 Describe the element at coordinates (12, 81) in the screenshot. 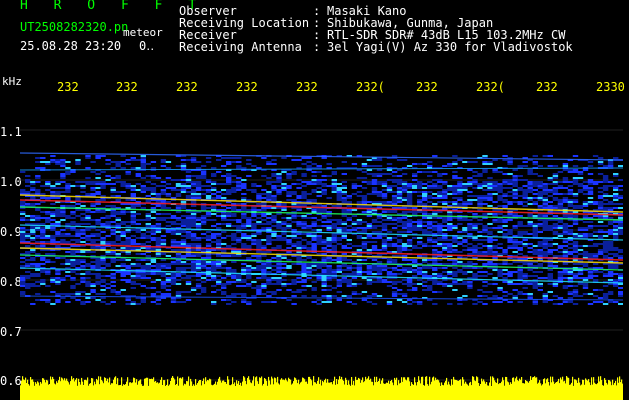

I see `axis-unit-label: kHz` at that location.